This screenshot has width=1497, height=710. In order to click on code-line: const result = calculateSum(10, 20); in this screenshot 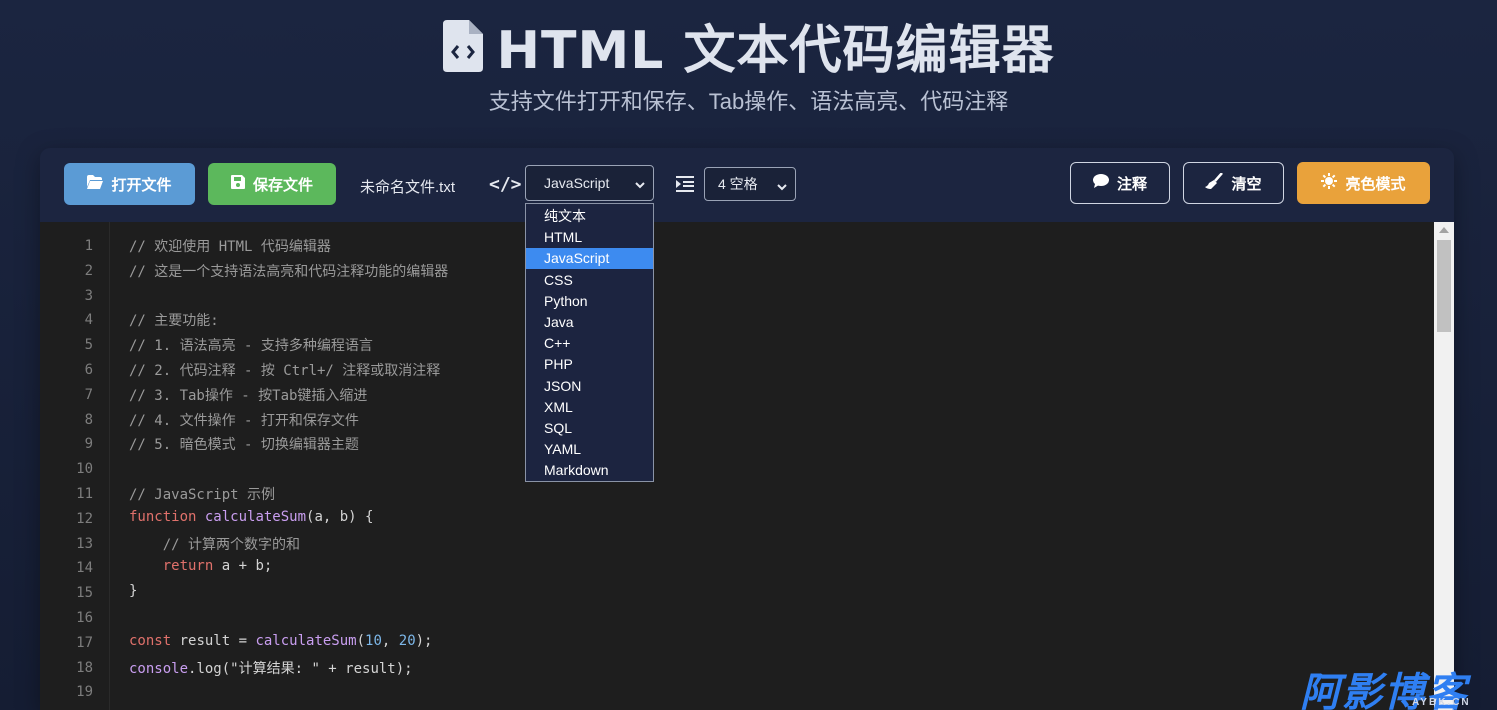, I will do `click(280, 641)`.